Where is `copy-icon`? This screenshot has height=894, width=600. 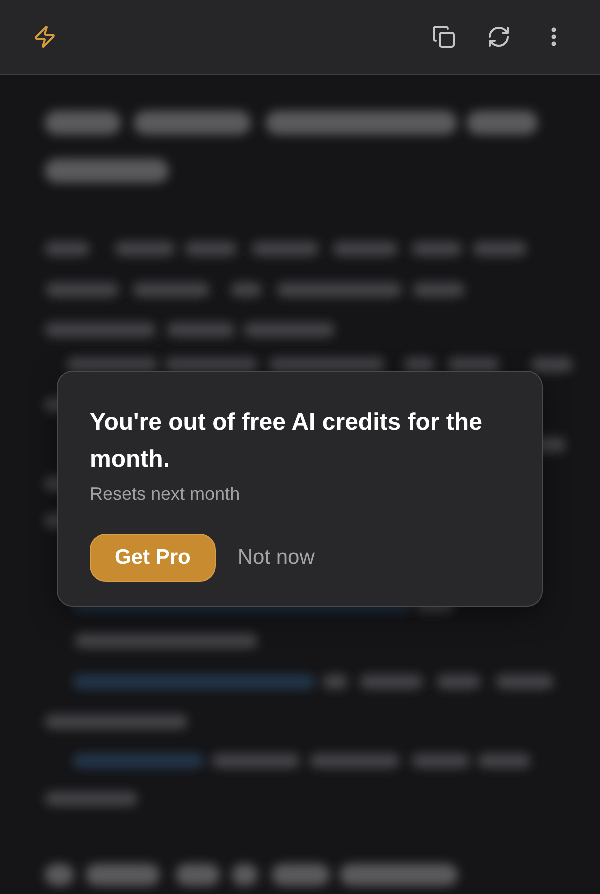 copy-icon is located at coordinates (444, 37).